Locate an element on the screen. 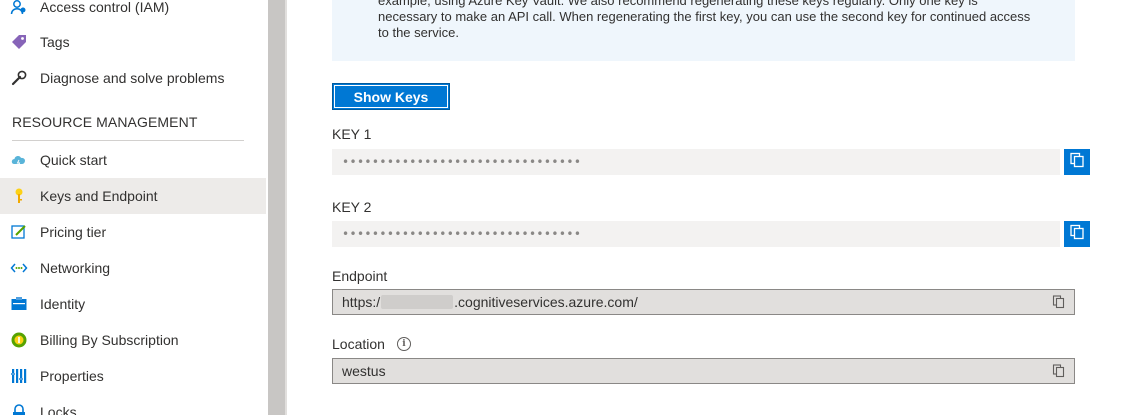 Image resolution: width=1123 pixels, height=415 pixels. sidebar-item-locks: Locks is located at coordinates (133, 404).